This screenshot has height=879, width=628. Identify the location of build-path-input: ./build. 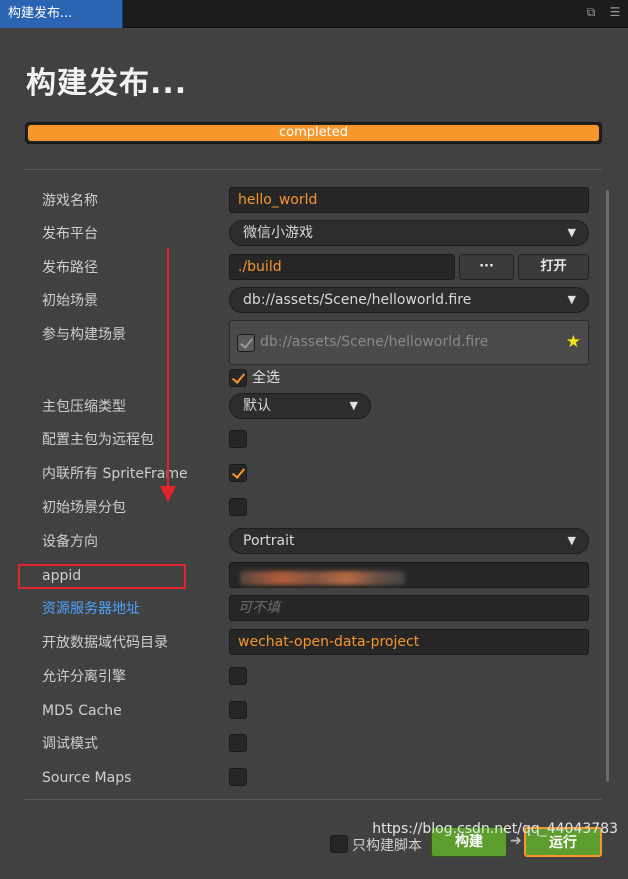
(342, 267).